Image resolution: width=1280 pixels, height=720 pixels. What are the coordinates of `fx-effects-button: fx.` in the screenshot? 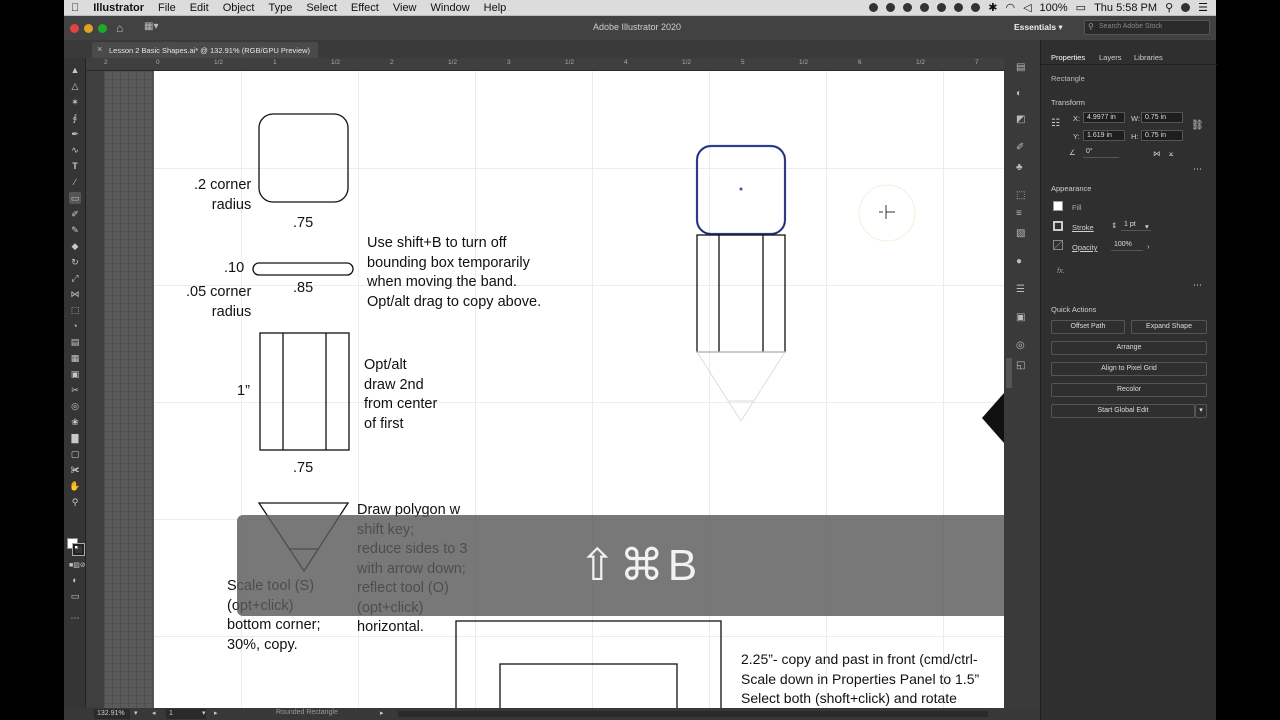 It's located at (1061, 270).